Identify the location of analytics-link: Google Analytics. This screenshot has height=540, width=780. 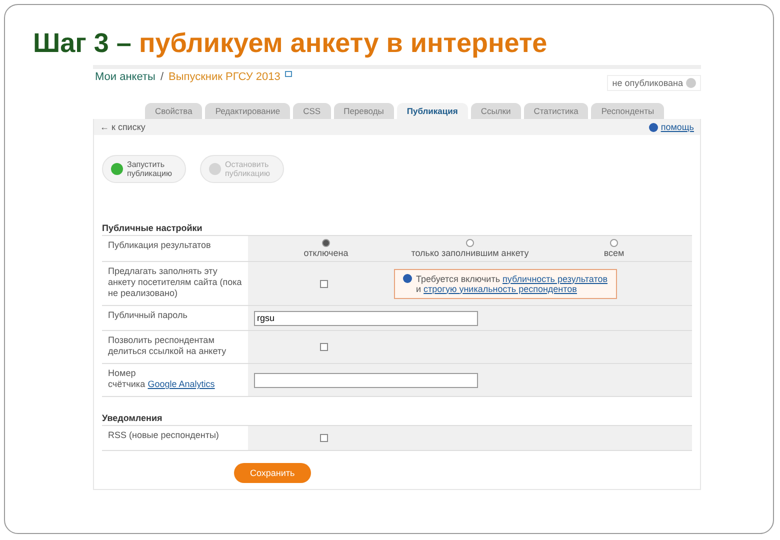
(181, 384).